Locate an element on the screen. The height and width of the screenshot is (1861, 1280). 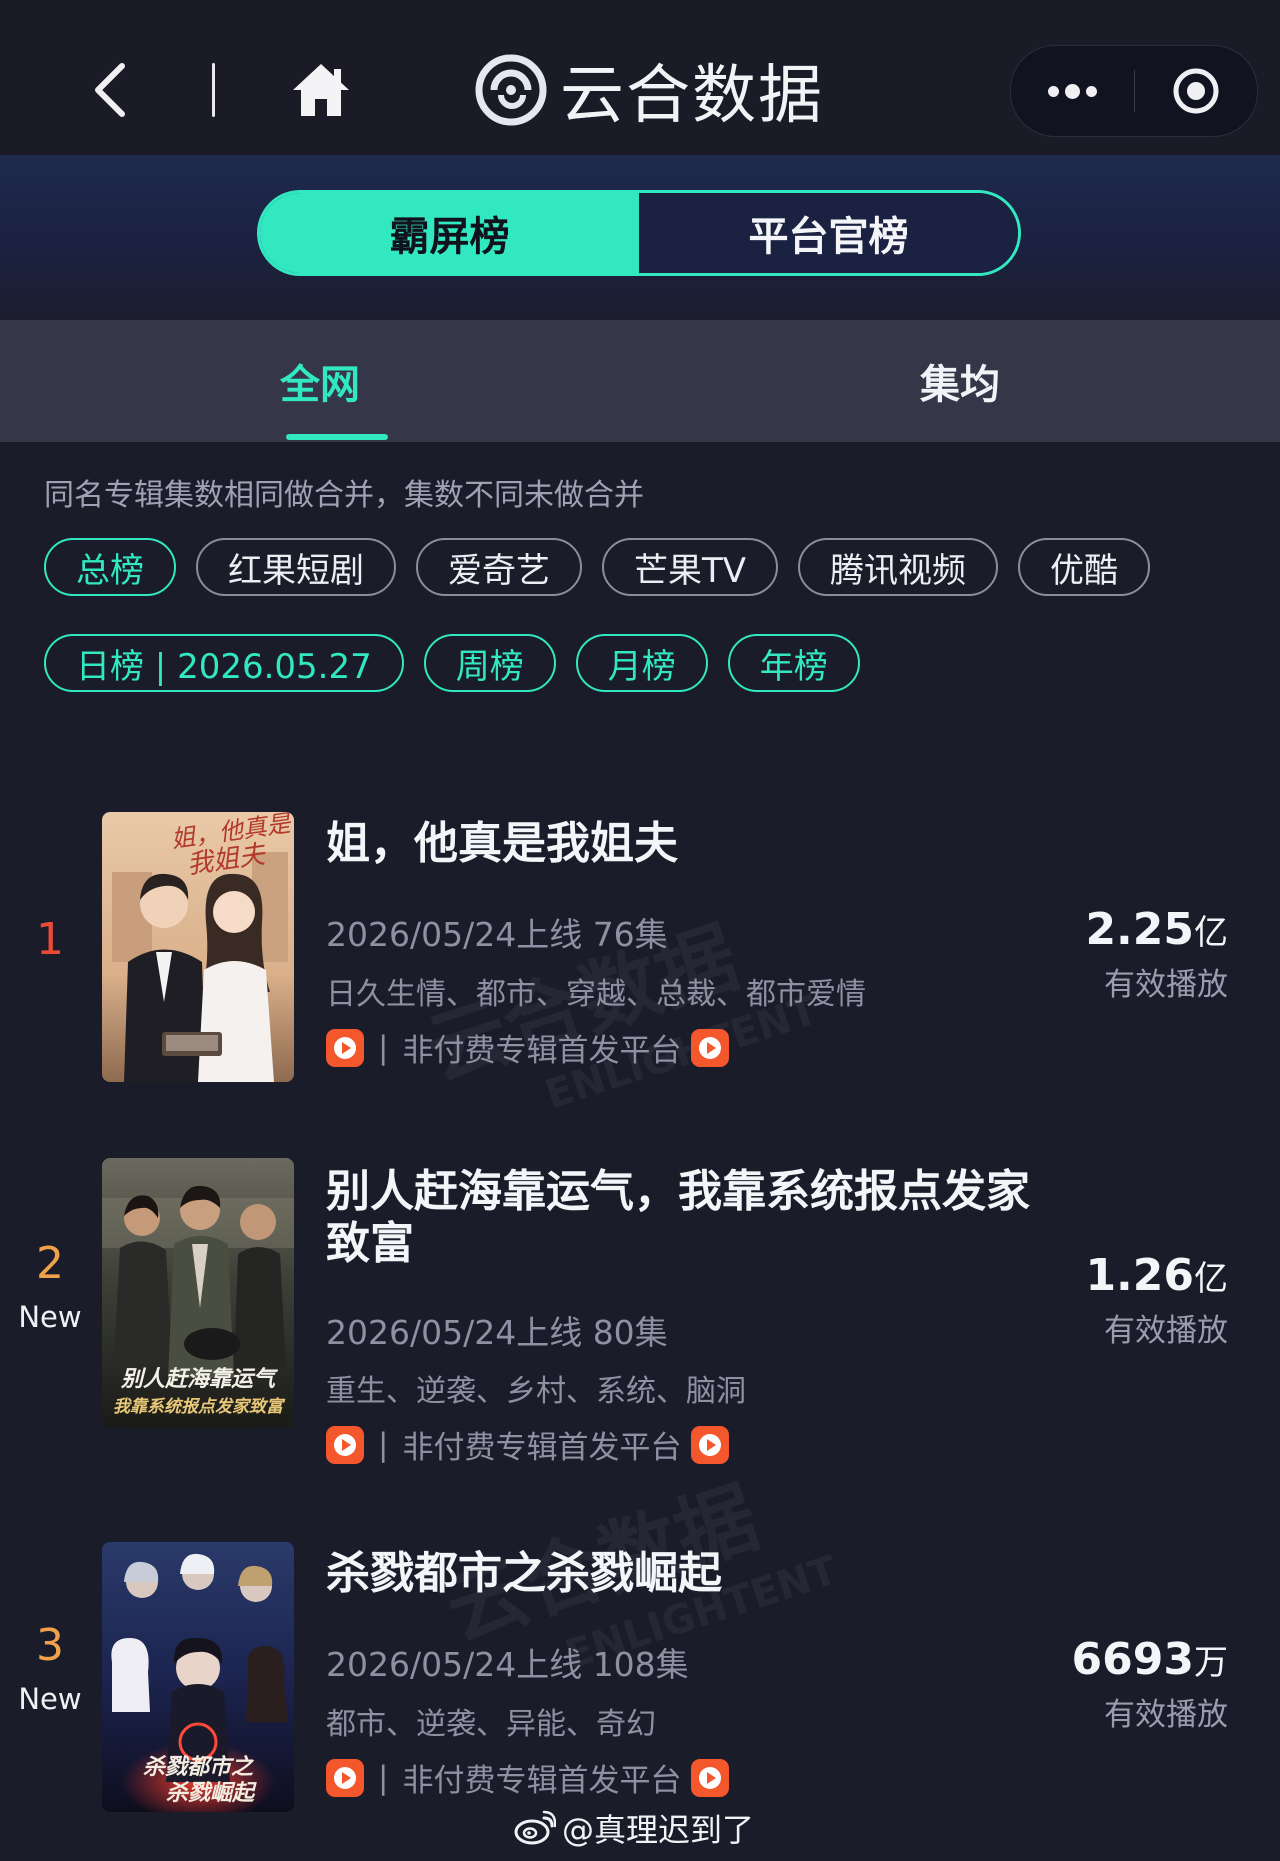
close-miniprogram-button is located at coordinates (1196, 91).